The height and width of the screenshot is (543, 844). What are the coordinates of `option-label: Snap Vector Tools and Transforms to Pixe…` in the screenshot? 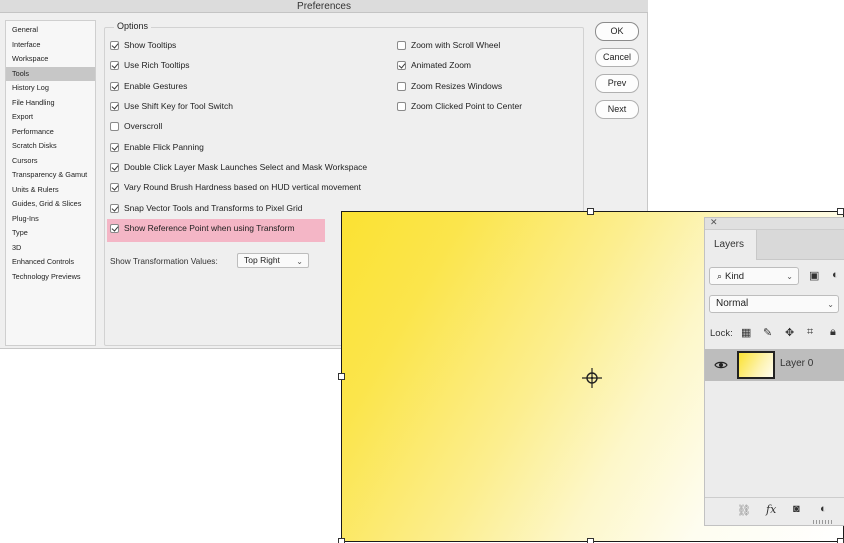 It's located at (213, 208).